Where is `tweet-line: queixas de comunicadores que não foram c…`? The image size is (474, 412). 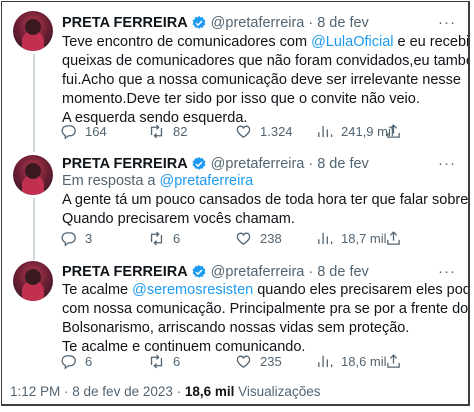 tweet-line: queixas de comunicadores que não foram c… is located at coordinates (266, 61).